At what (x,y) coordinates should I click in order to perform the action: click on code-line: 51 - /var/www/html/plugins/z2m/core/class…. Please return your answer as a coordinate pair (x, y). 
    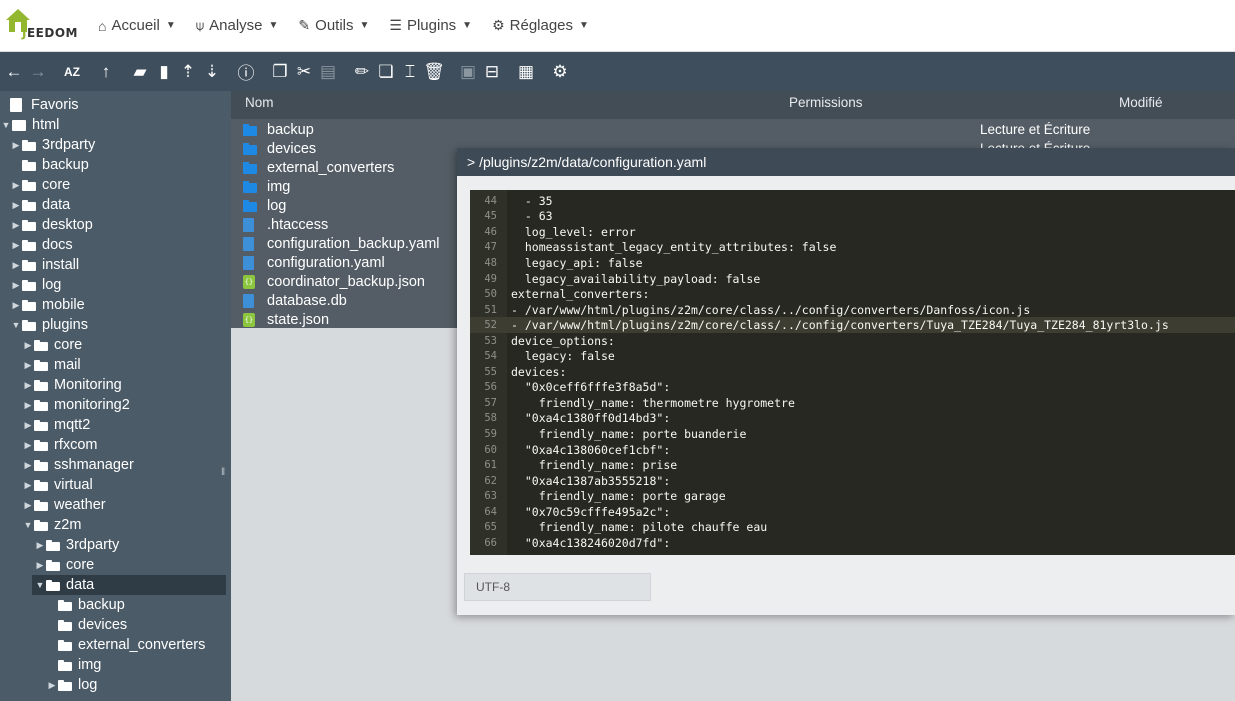
    Looking at the image, I should click on (852, 310).